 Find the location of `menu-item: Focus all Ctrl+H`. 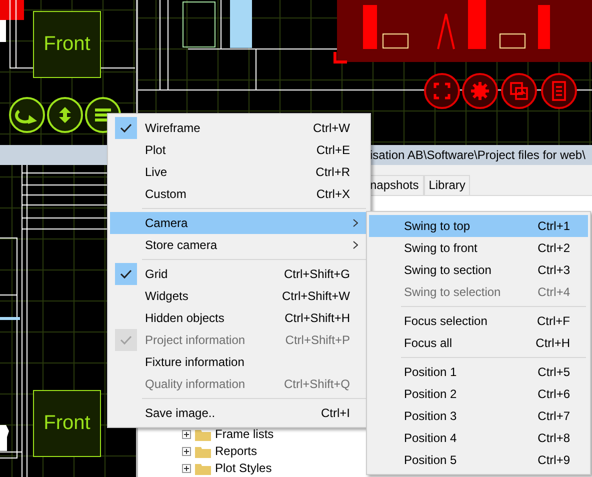

menu-item: Focus all Ctrl+H is located at coordinates (478, 343).